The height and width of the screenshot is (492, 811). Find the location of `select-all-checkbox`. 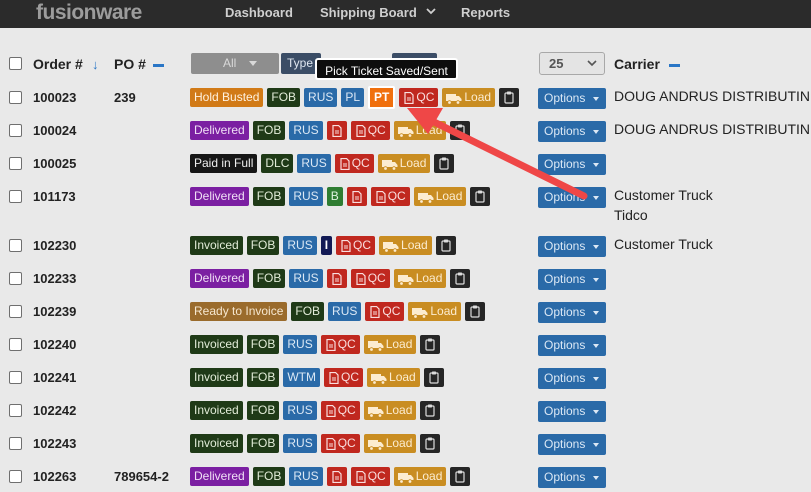

select-all-checkbox is located at coordinates (15, 63).